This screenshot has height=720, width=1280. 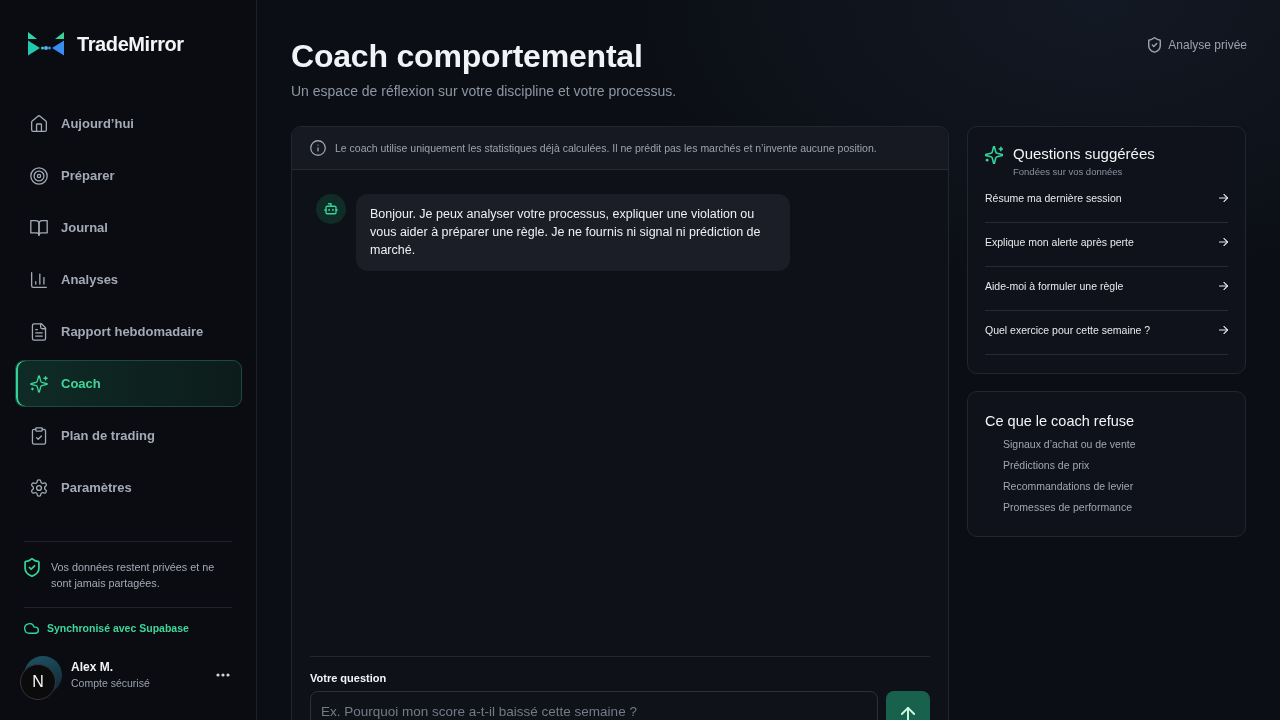 I want to click on cloud-icon, so click(x=31, y=628).